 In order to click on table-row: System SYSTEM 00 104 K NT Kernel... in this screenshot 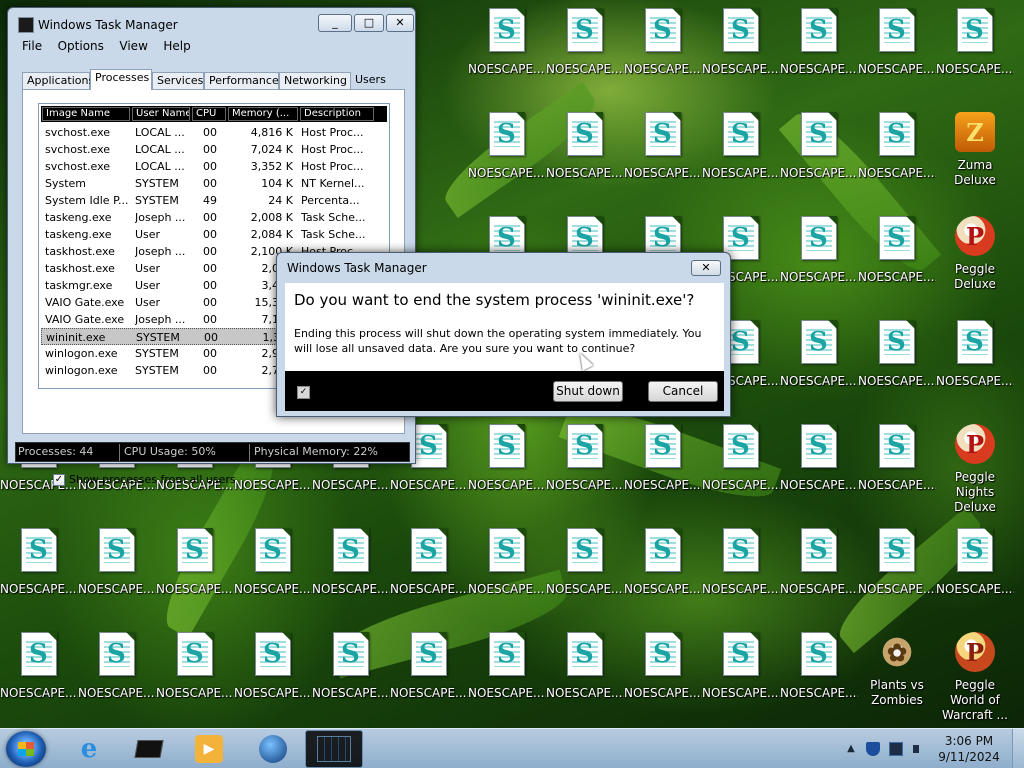, I will do `click(214, 183)`.